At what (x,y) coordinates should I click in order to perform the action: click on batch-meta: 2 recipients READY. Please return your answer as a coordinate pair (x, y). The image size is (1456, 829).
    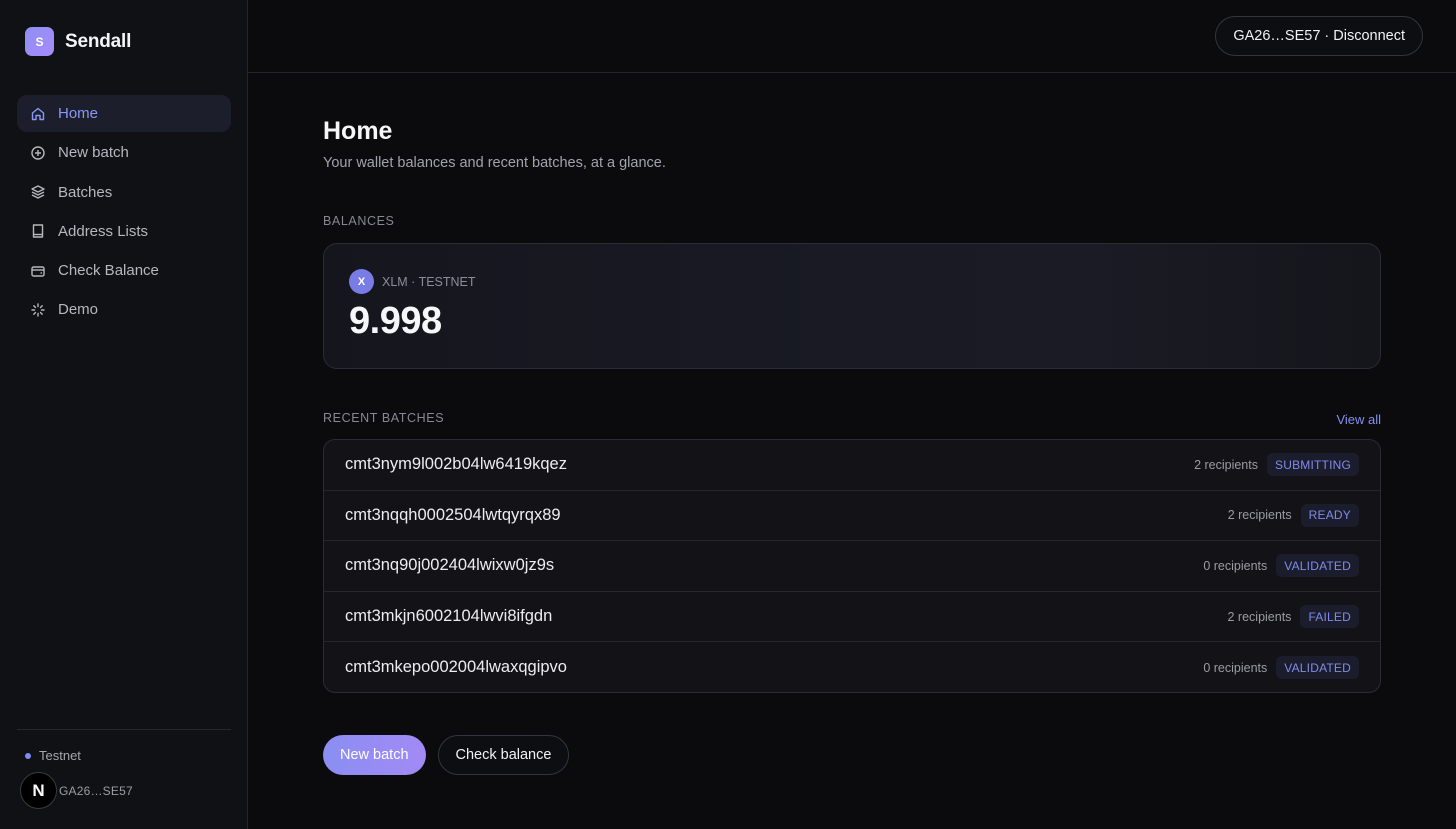
    Looking at the image, I should click on (1293, 515).